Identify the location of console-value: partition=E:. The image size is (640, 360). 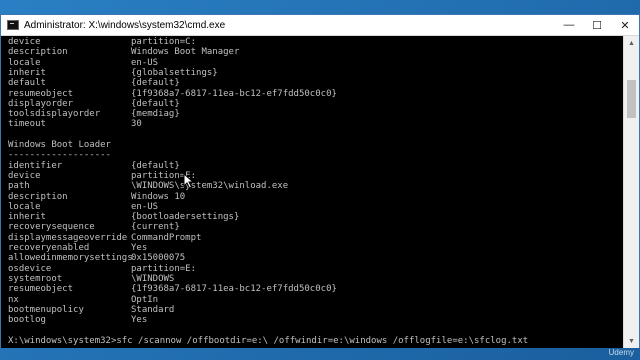
(164, 268).